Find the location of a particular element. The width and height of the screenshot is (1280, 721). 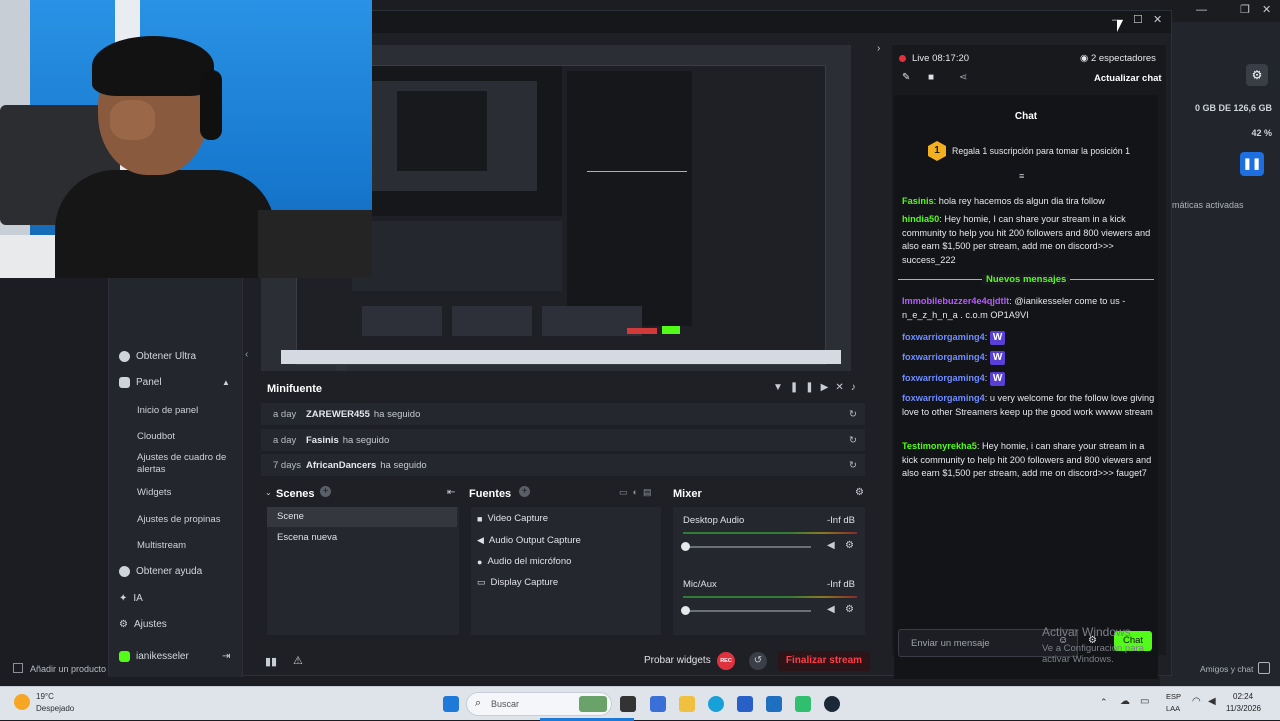

end-stream-button: Finalizar stream is located at coordinates (824, 661).